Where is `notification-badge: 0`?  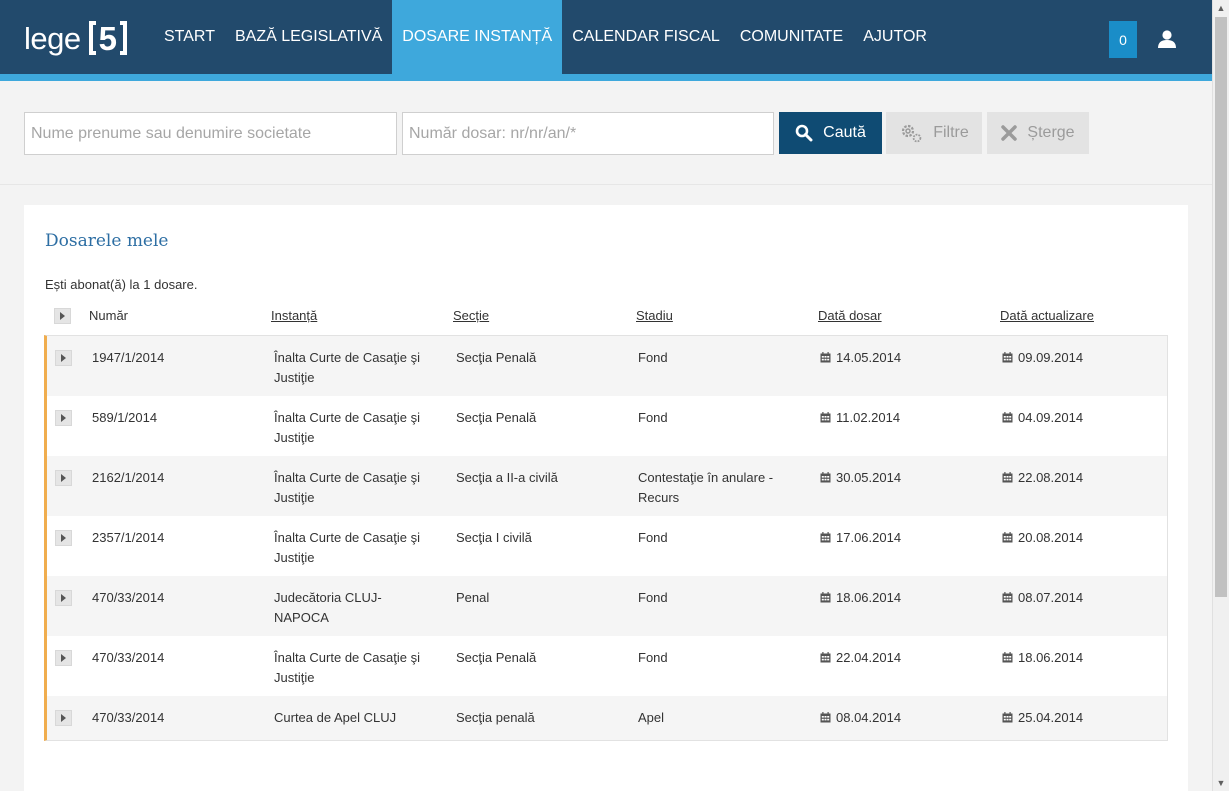
notification-badge: 0 is located at coordinates (1123, 39).